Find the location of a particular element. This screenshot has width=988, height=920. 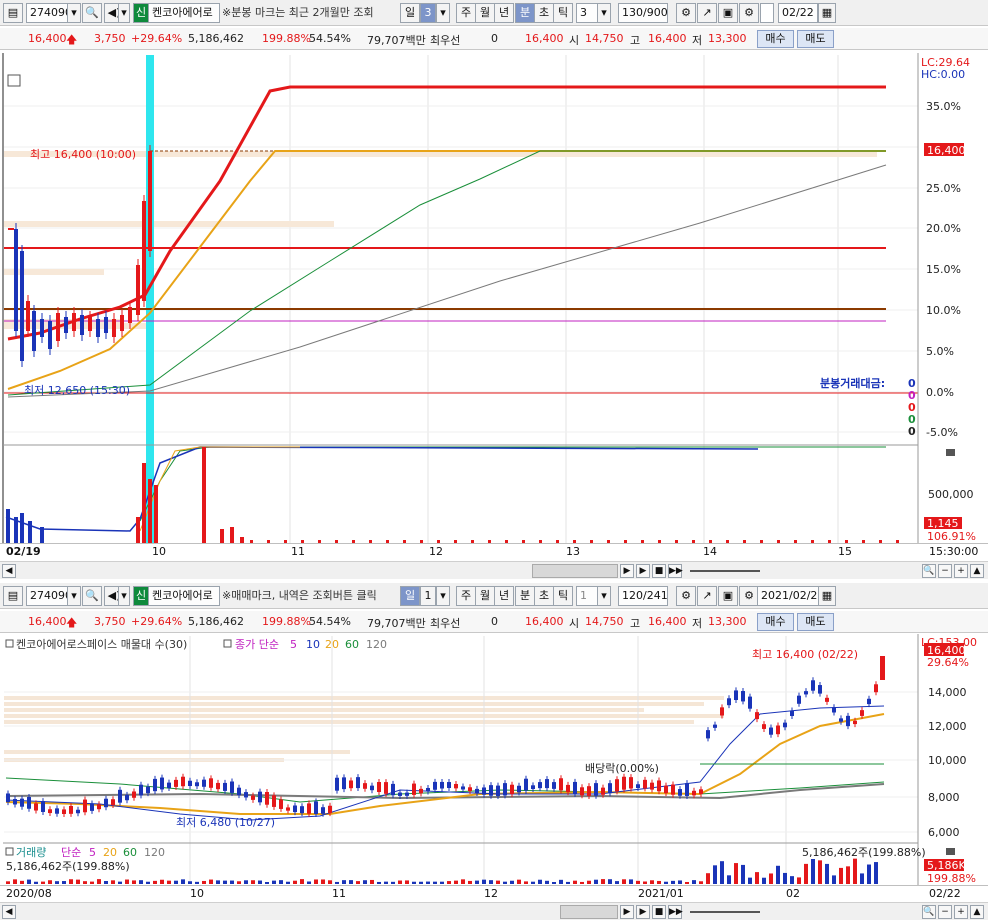

top-scrollbar: ◀ ▶ ▶ ■ ▶▶ 🔍 − + ▲ is located at coordinates (494, 570).